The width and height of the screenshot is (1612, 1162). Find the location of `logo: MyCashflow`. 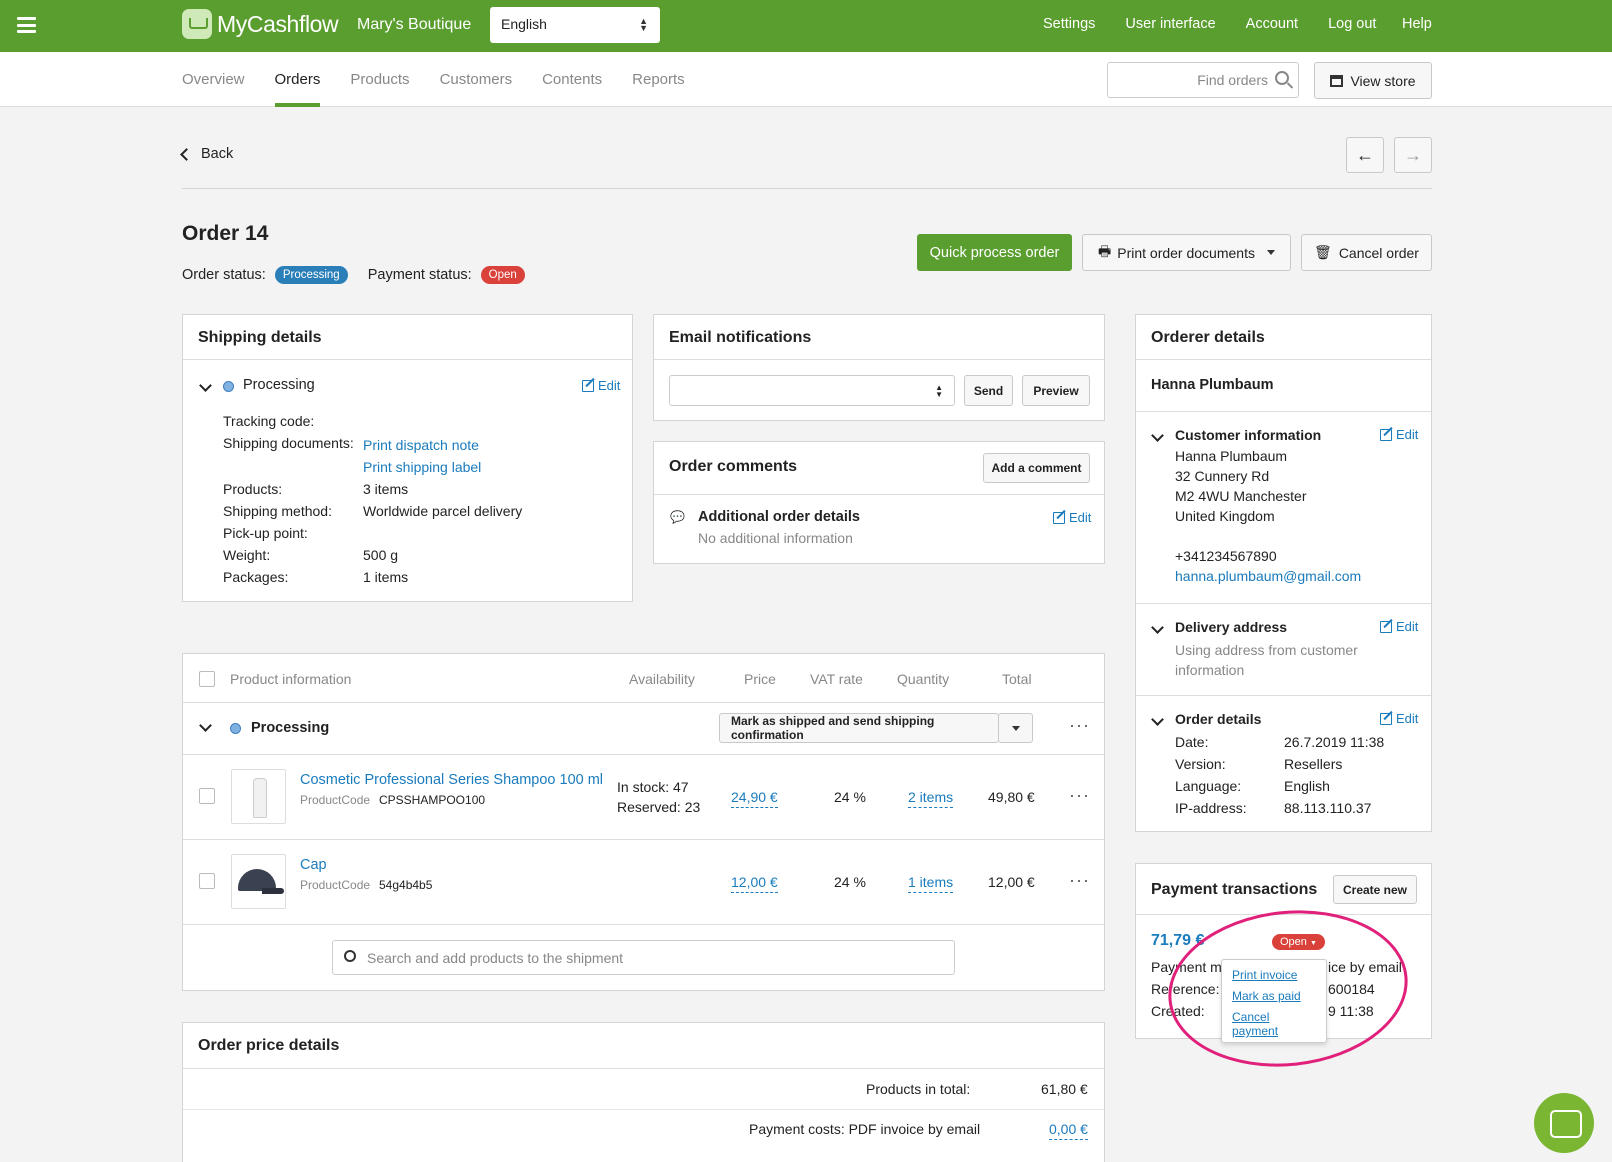

logo: MyCashflow is located at coordinates (260, 24).